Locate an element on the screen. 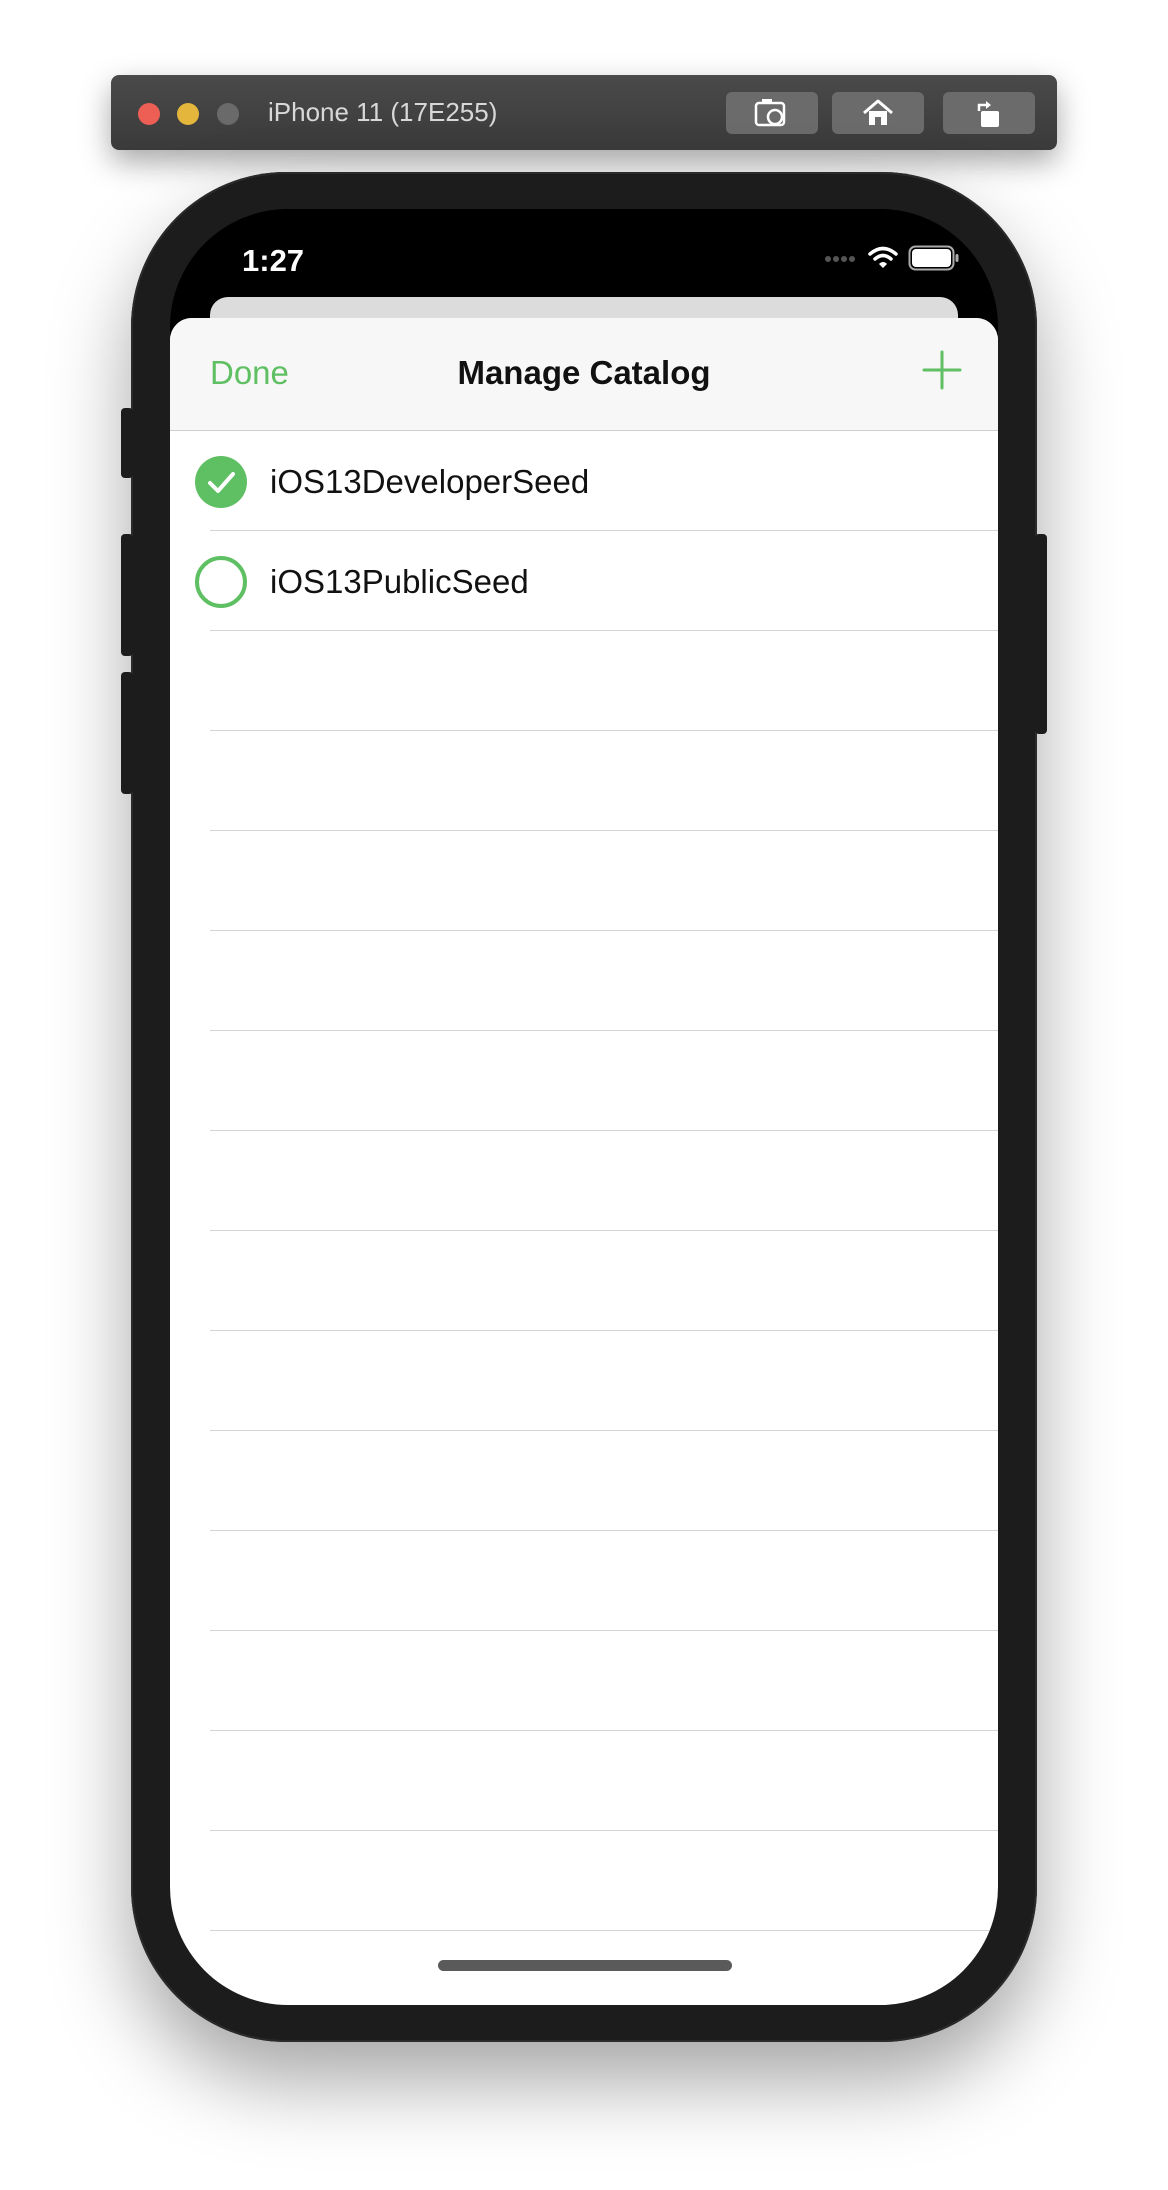  home-button is located at coordinates (878, 113).